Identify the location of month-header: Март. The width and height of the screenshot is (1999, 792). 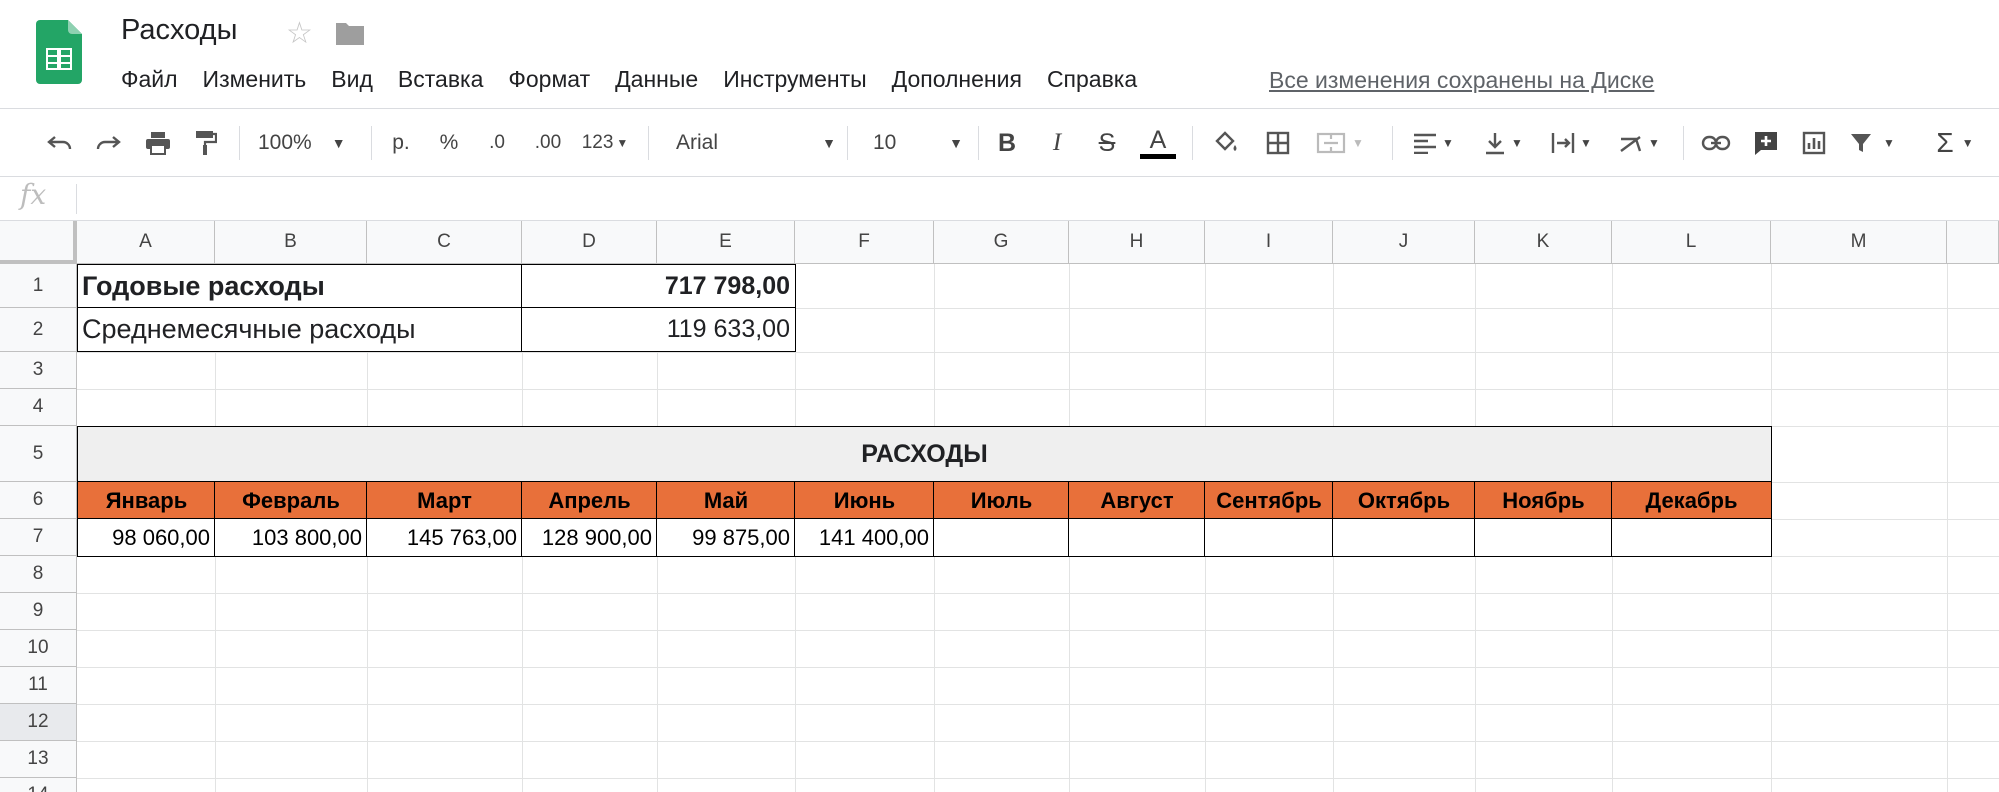
(444, 500).